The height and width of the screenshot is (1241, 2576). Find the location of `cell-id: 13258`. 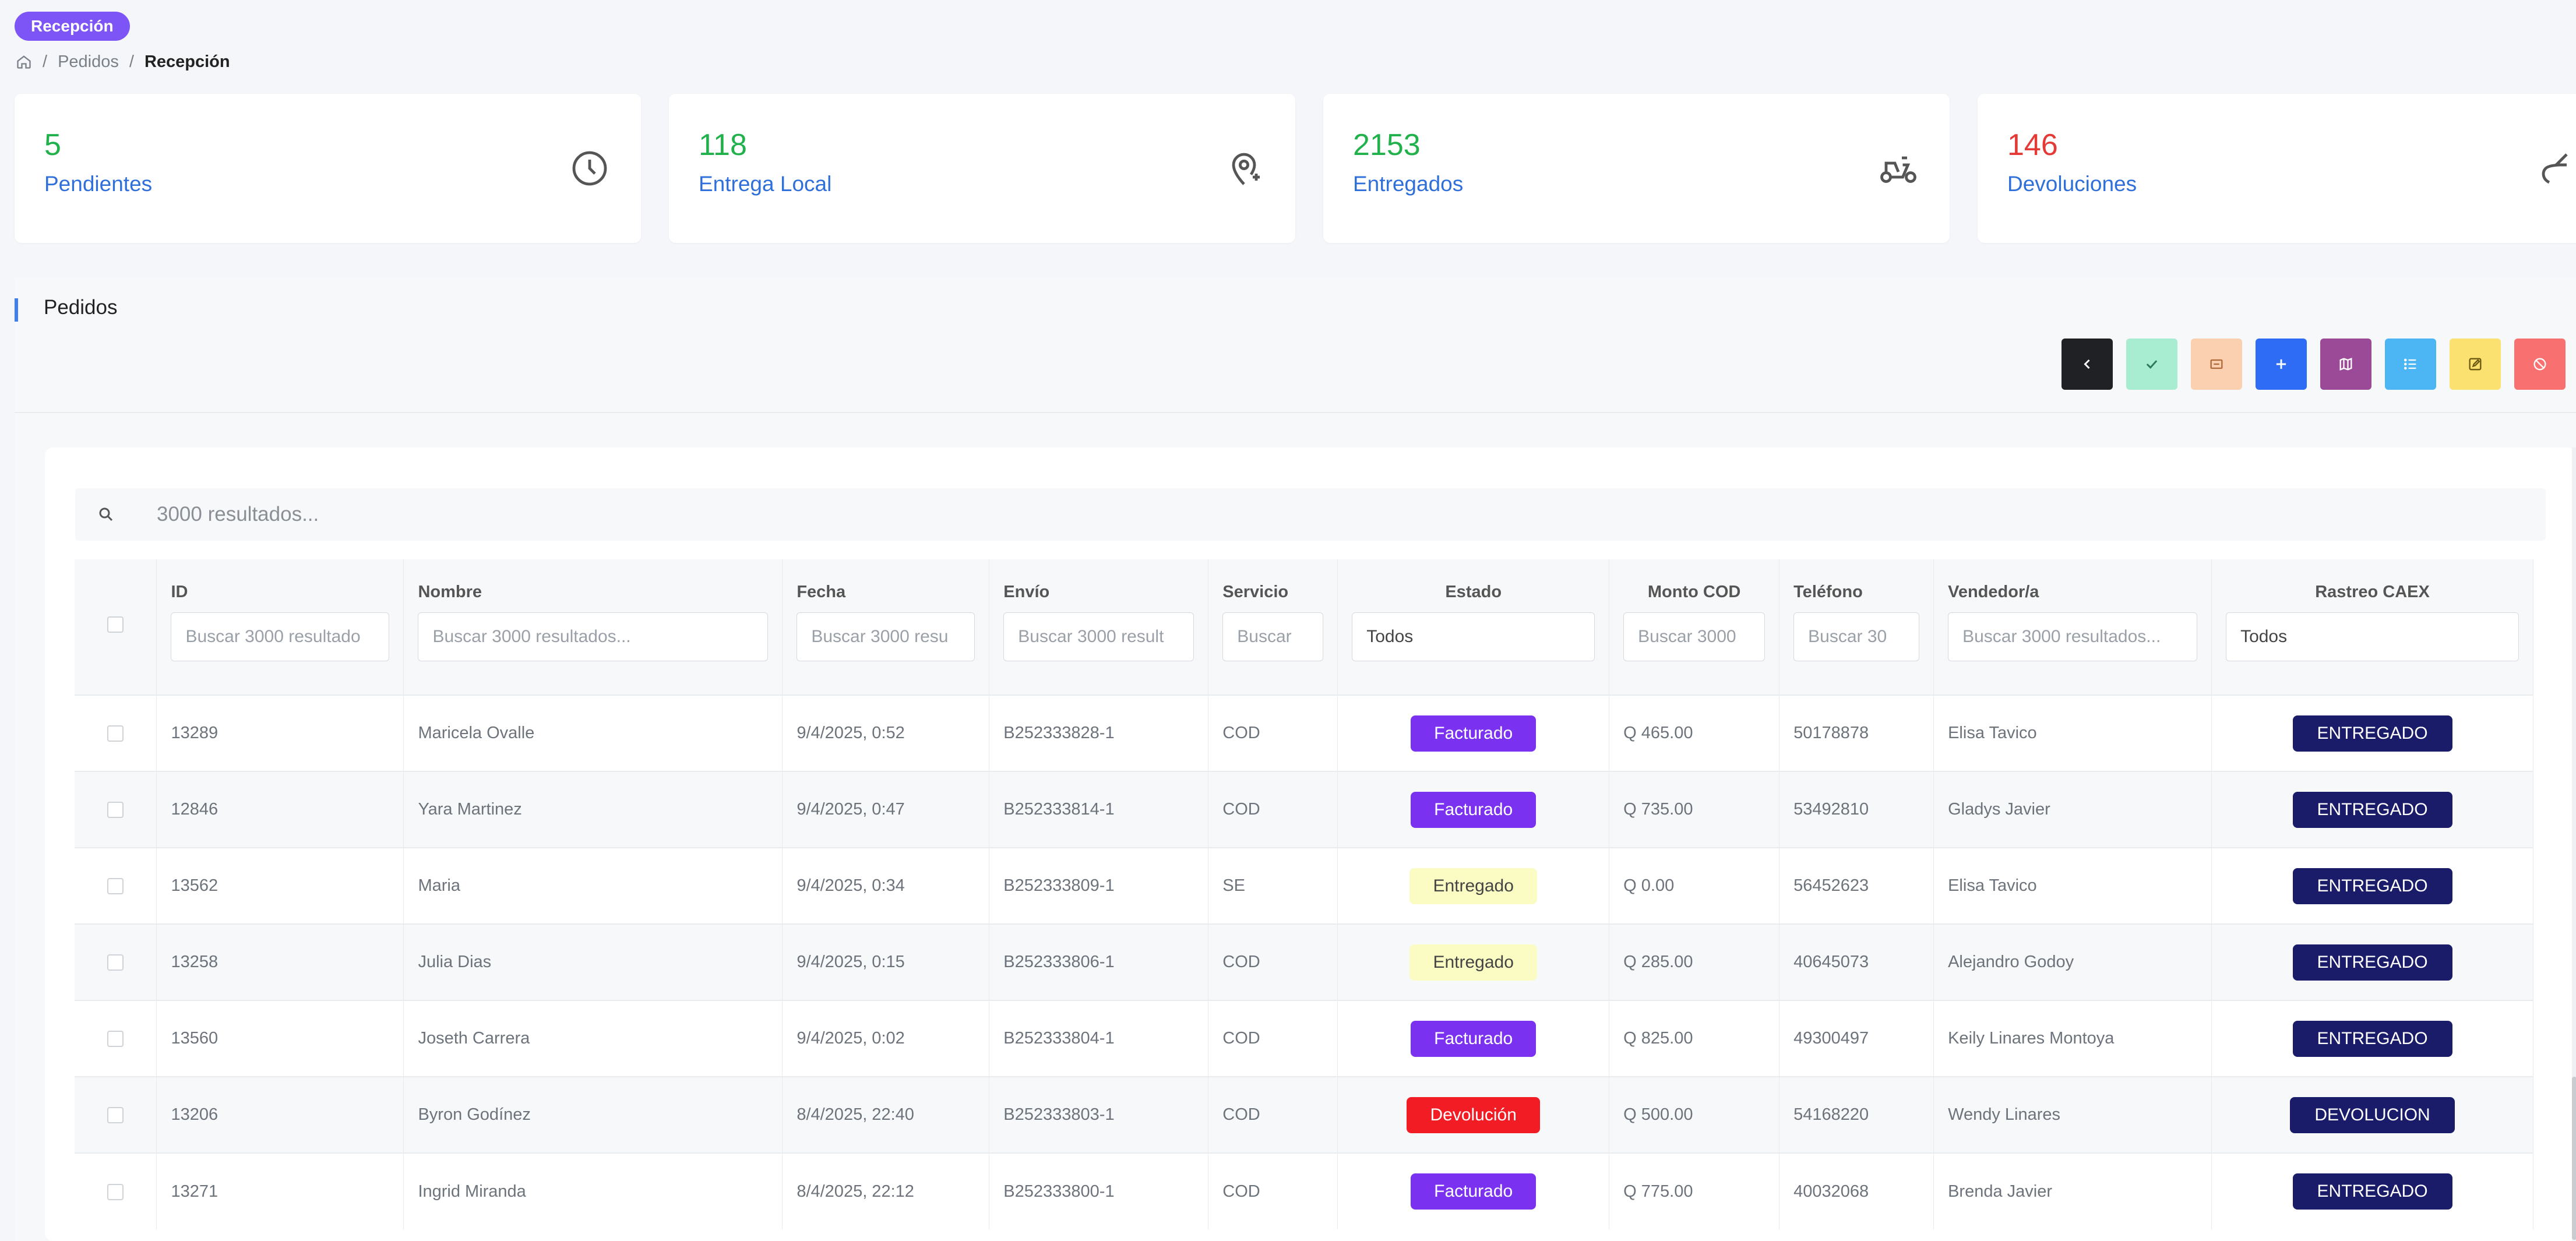

cell-id: 13258 is located at coordinates (280, 961).